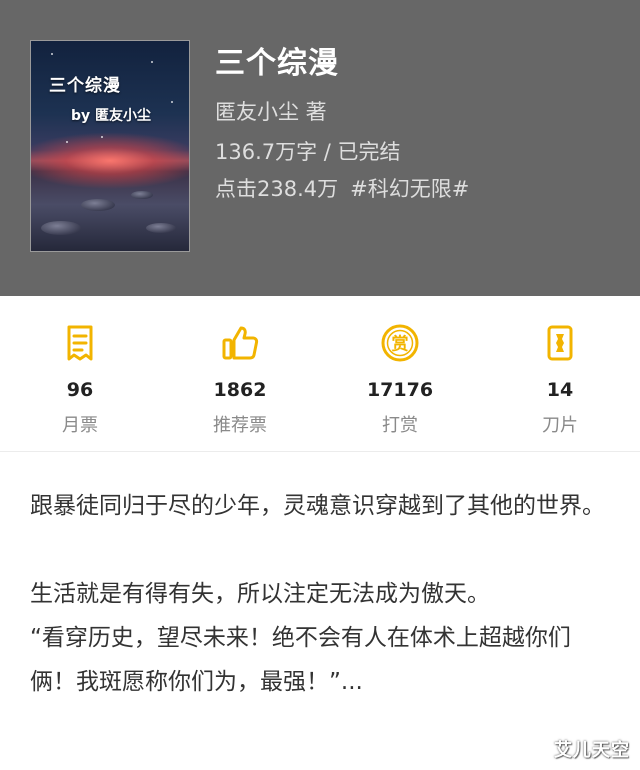 The height and width of the screenshot is (770, 640). I want to click on watermark: 艾儿天空, so click(592, 750).